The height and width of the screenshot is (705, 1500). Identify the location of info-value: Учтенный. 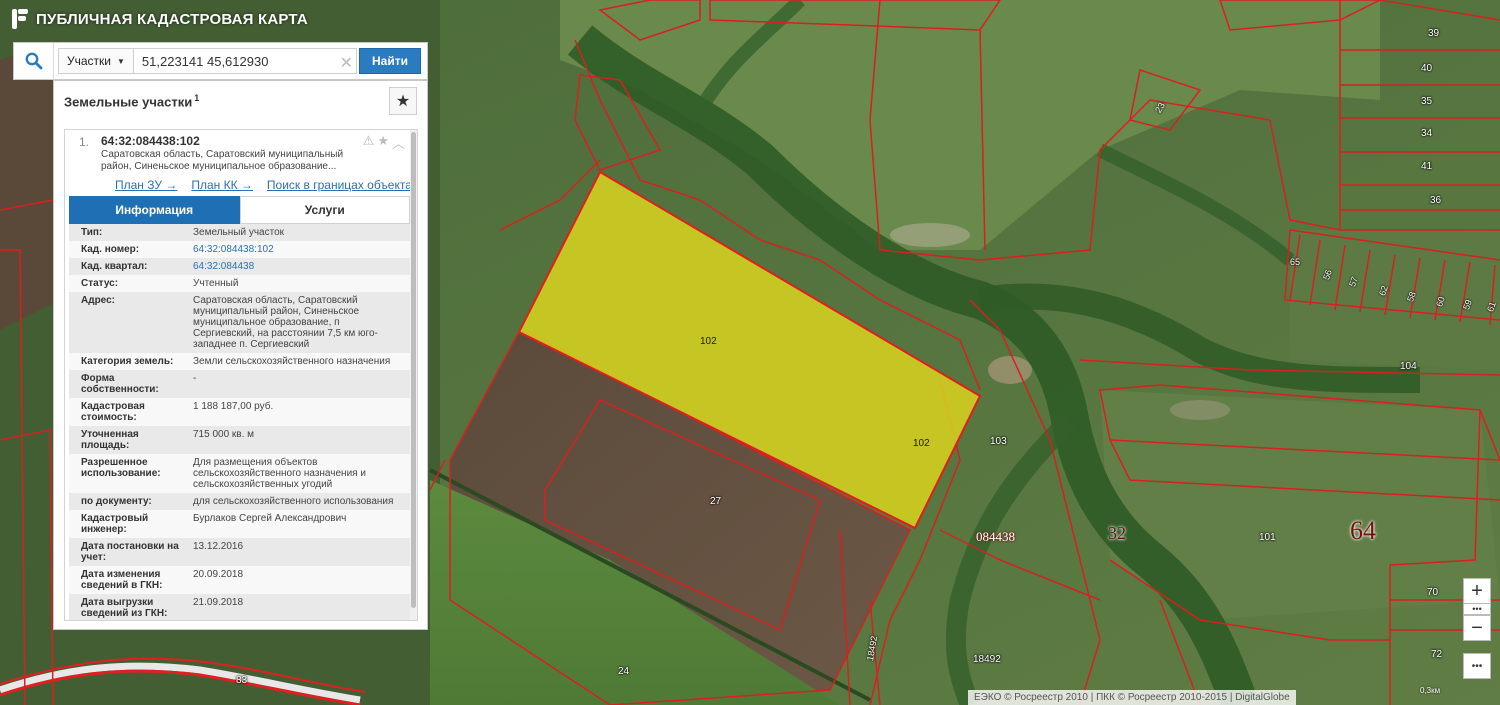
(216, 283).